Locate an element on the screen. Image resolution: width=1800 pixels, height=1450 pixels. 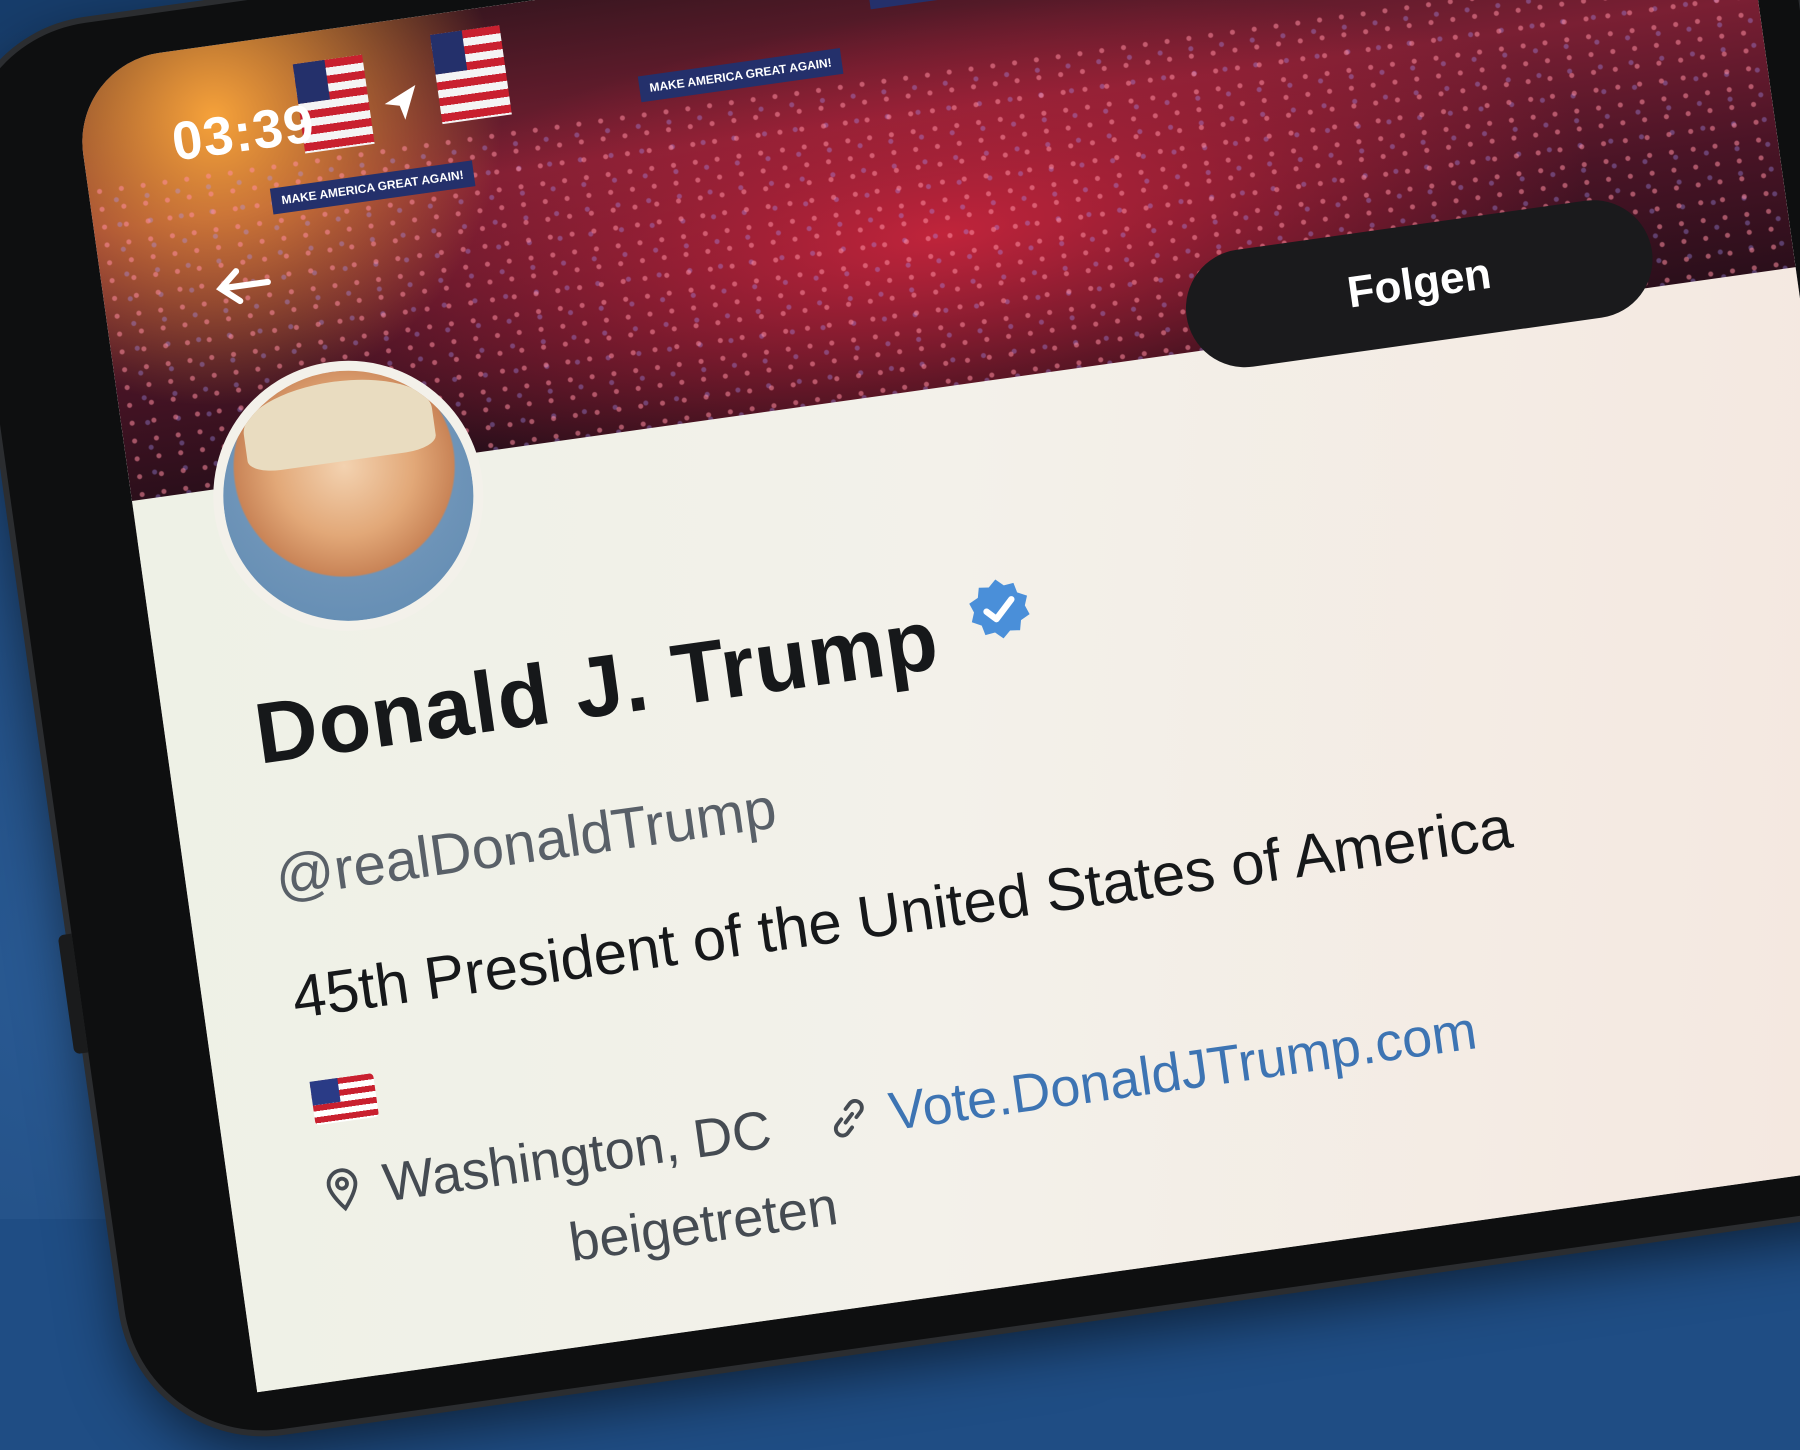
location-pin-icon is located at coordinates (342, 1190).